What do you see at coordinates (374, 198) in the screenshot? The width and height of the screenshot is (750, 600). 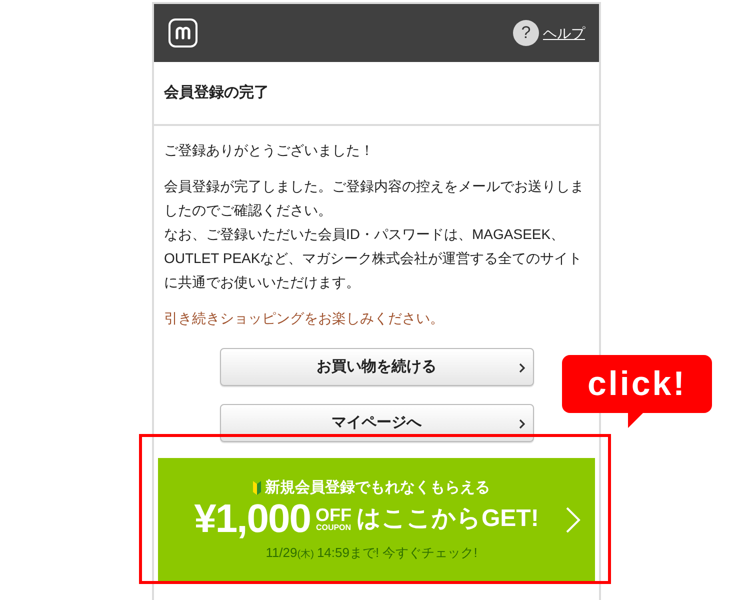 I see `body-paragraph: 会員登録が完了しました。ご登録内容の控えをメールでお送りしましたのでご確認ください。` at bounding box center [374, 198].